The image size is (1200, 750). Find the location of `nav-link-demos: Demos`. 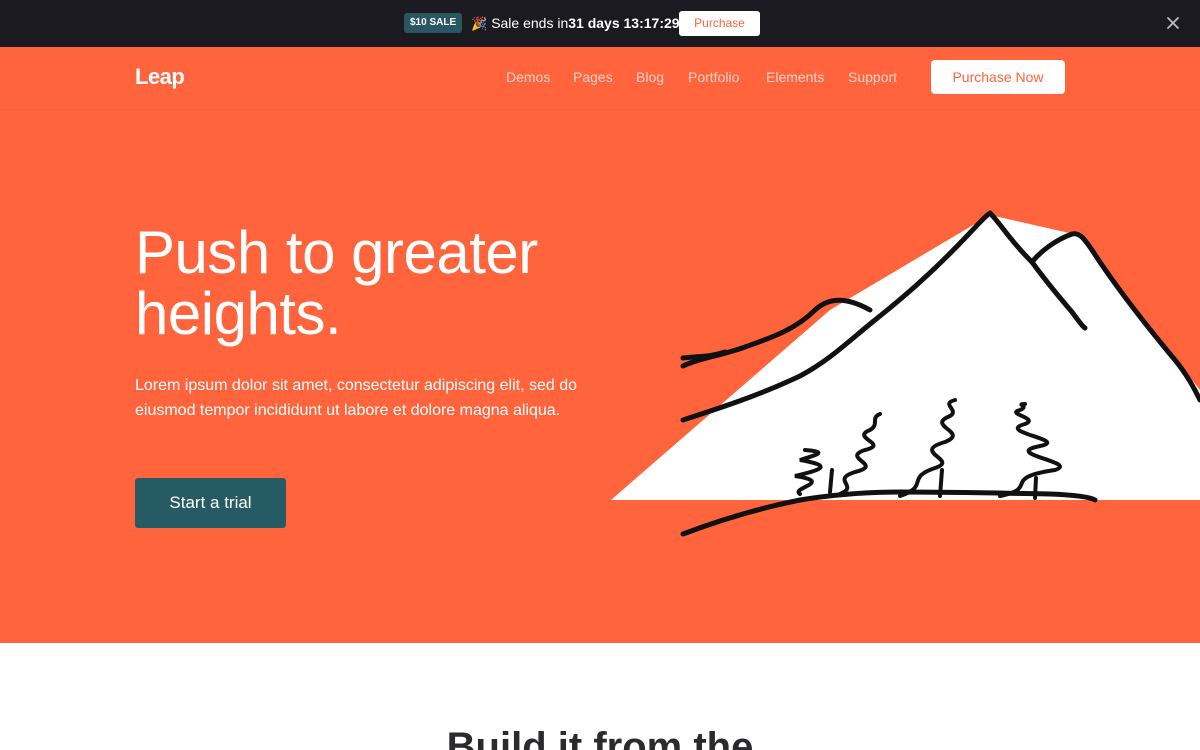

nav-link-demos: Demos is located at coordinates (528, 77).